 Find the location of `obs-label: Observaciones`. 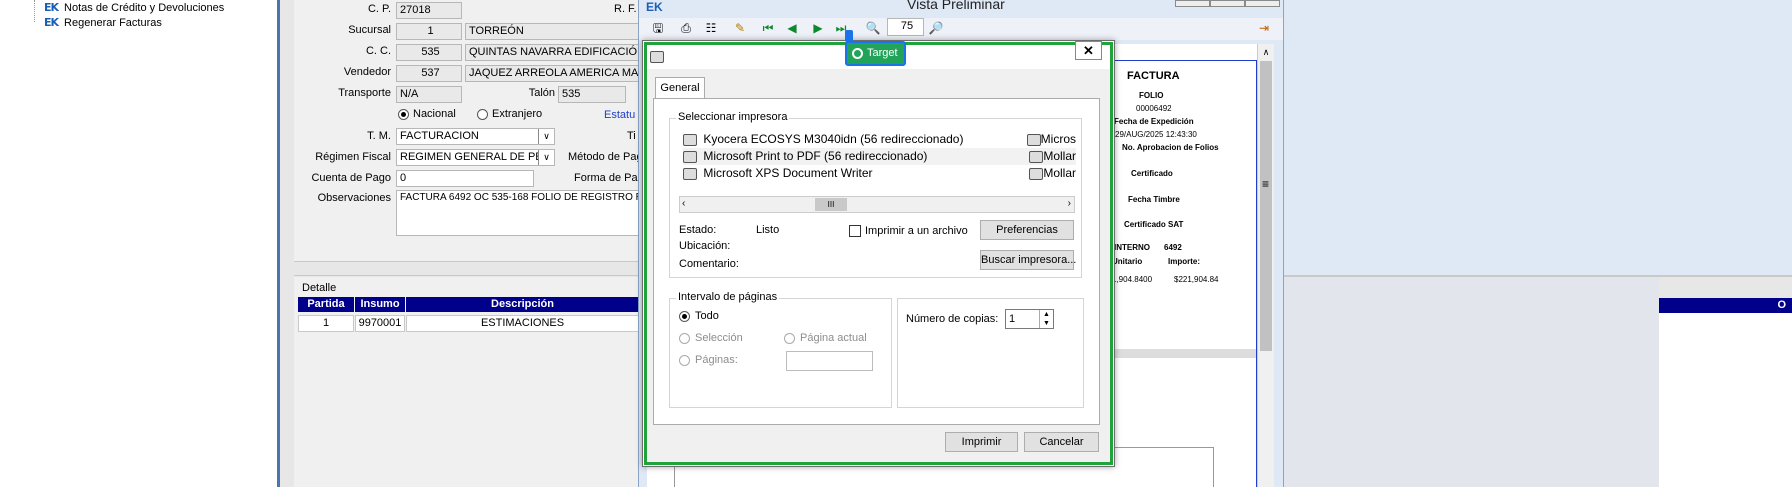

obs-label: Observaciones is located at coordinates (354, 198).